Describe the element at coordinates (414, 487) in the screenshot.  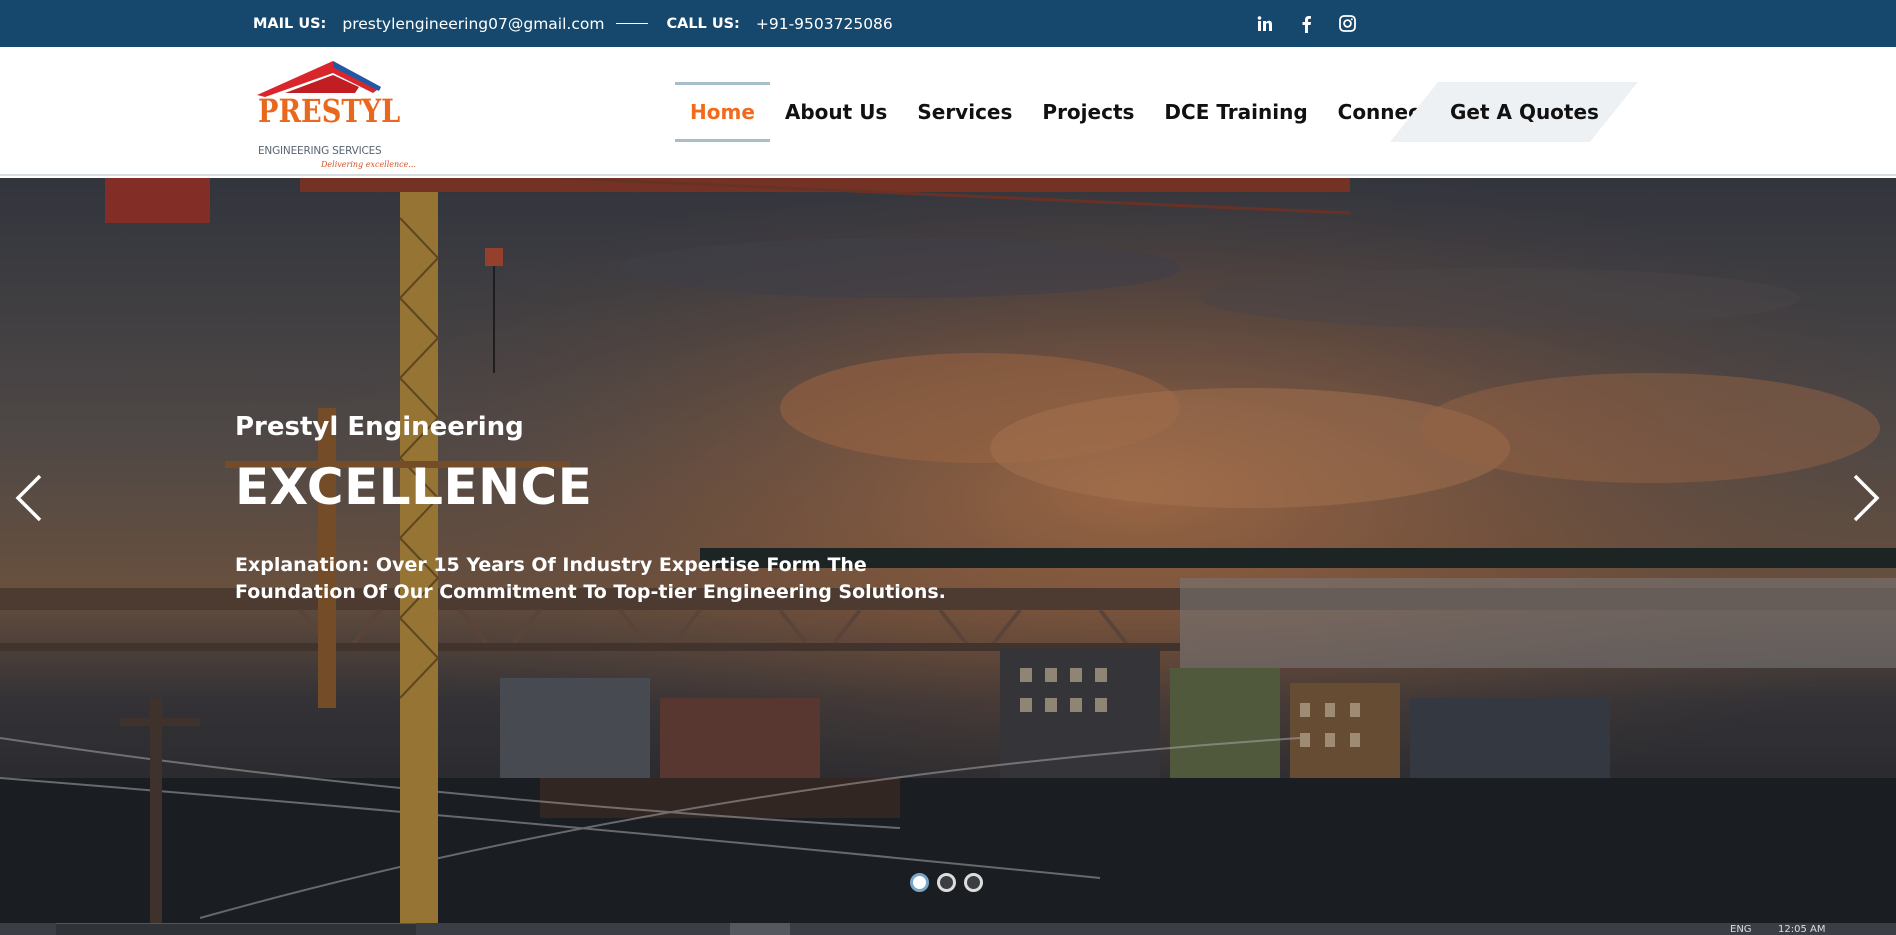
I see `hero-title: EXCELLENCE` at that location.